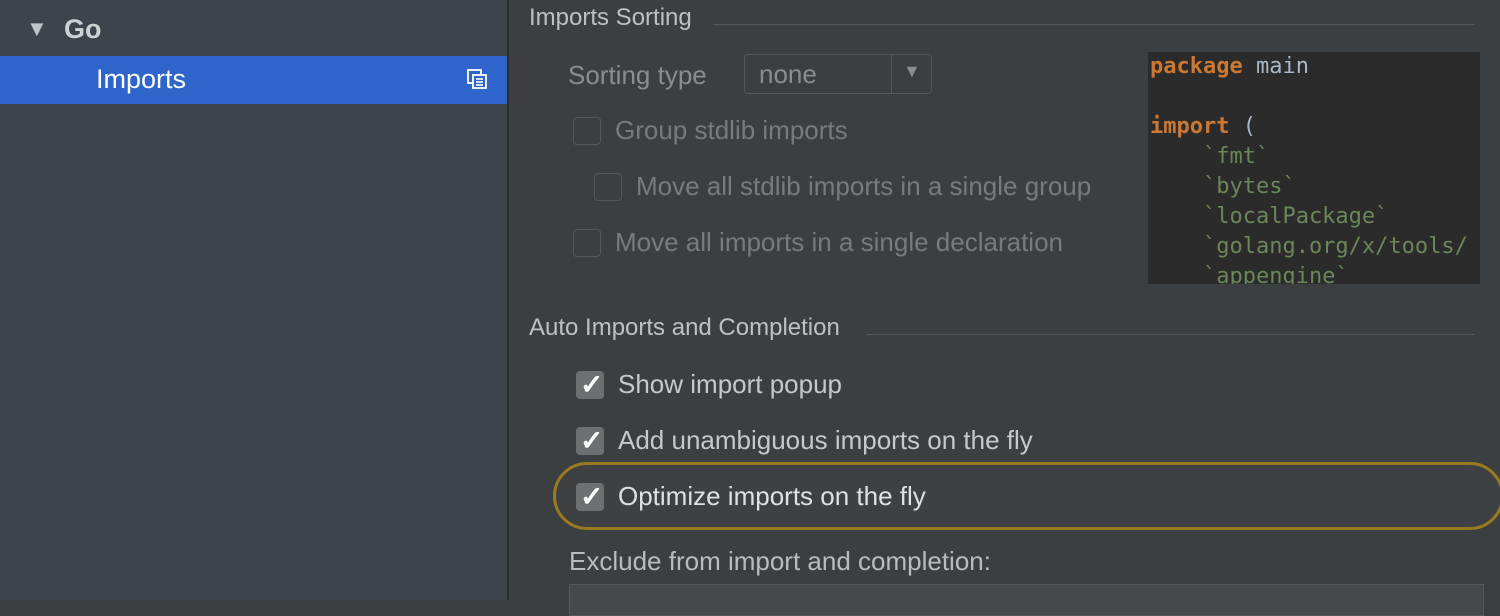 This screenshot has width=1500, height=616. I want to click on code-line: `appengine`, so click(1249, 274).